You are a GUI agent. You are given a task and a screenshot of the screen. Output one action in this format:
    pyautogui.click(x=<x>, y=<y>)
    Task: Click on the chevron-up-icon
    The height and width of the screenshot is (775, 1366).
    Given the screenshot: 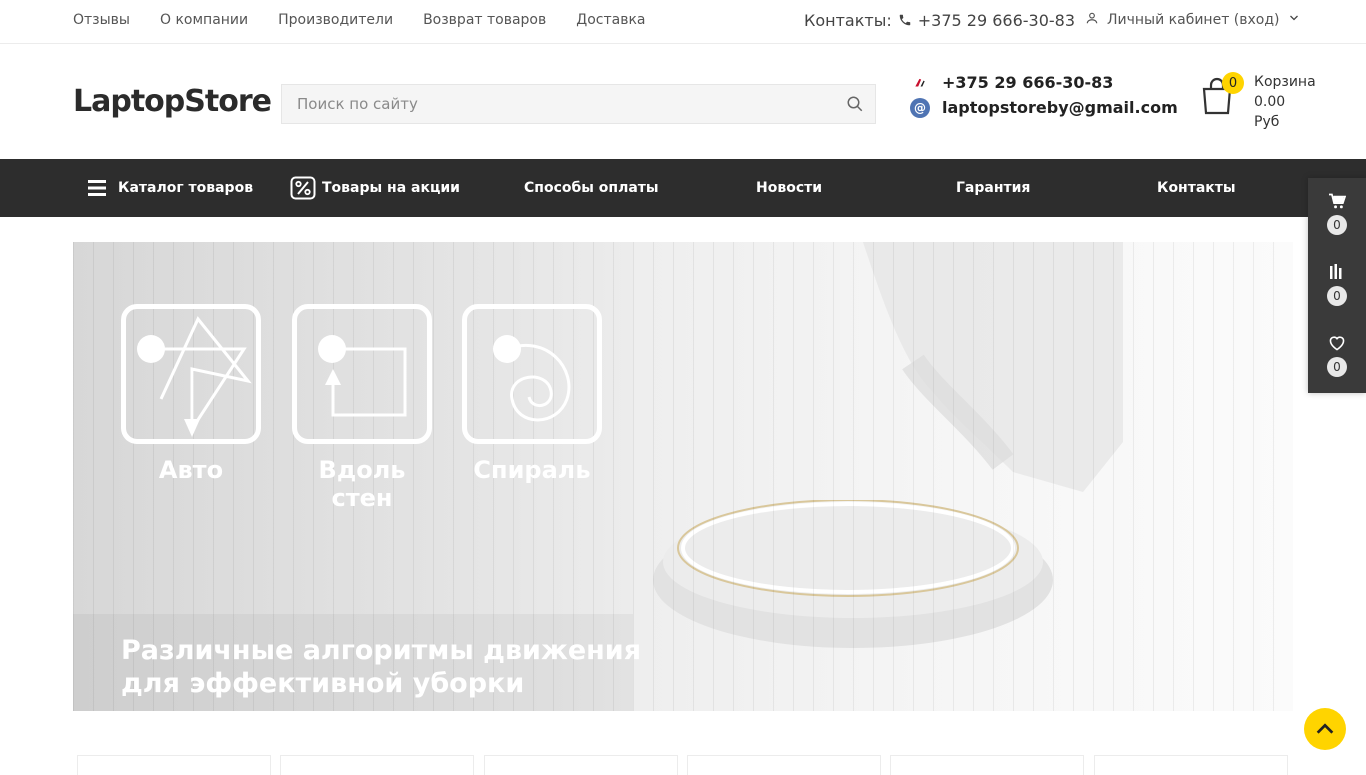 What is the action you would take?
    pyautogui.click(x=1325, y=729)
    